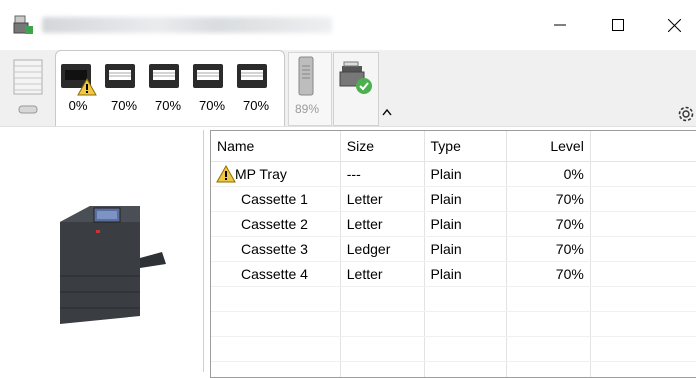 The height and width of the screenshot is (378, 696). What do you see at coordinates (78, 105) in the screenshot?
I see `tray-percent-mp: 0%` at bounding box center [78, 105].